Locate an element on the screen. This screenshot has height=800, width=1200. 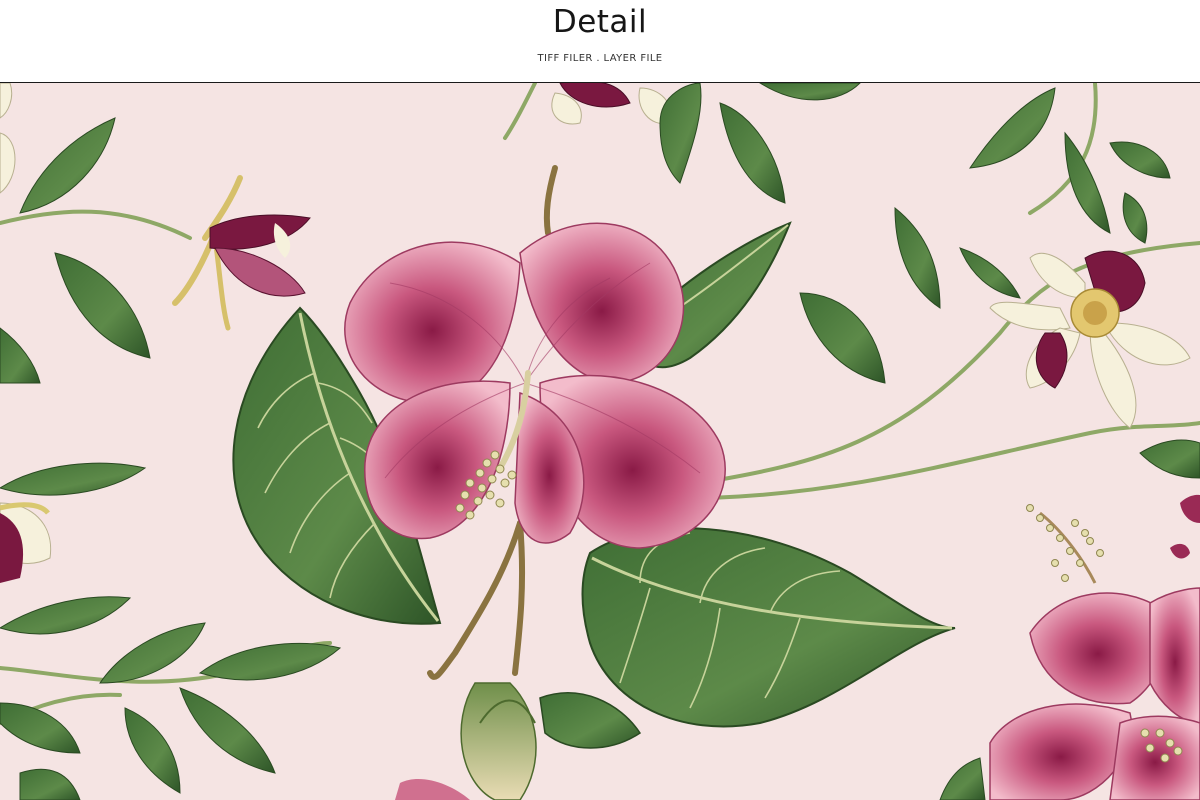
page-title: Detail is located at coordinates (600, 22).